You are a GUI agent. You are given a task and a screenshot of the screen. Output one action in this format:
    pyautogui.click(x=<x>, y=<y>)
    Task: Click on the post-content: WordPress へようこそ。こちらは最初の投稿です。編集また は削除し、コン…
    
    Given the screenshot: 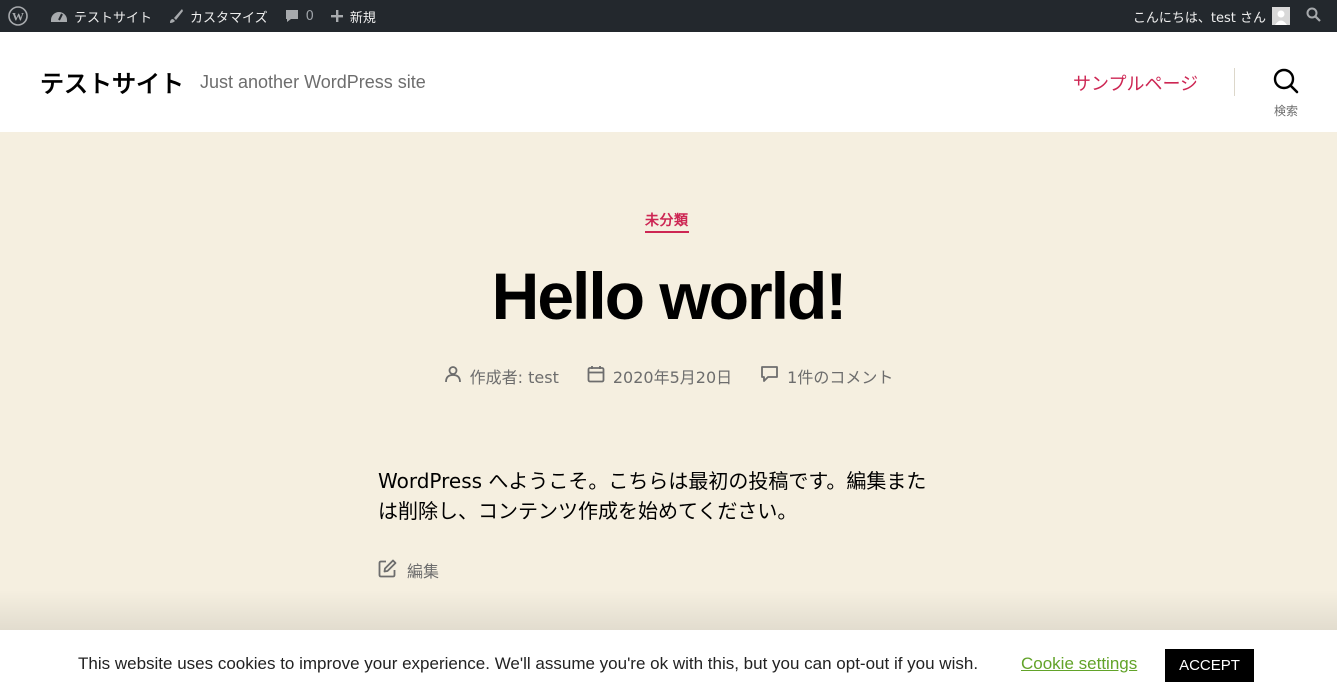 What is the action you would take?
    pyautogui.click(x=678, y=496)
    